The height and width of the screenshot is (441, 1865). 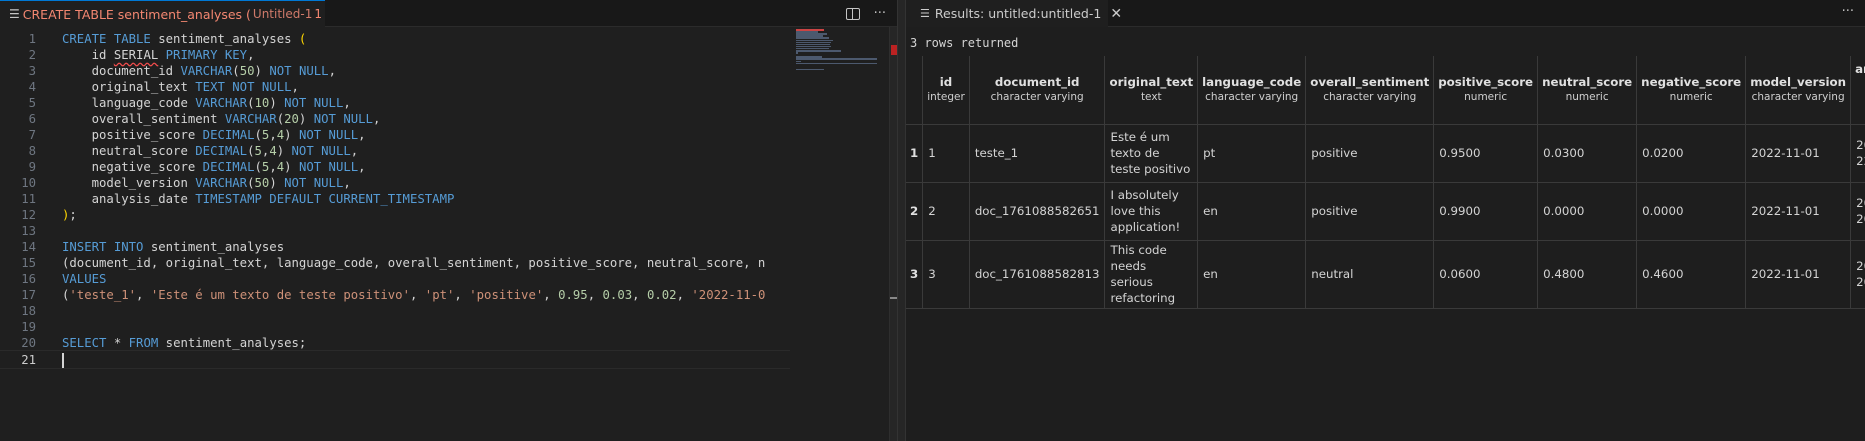 What do you see at coordinates (1857, 90) in the screenshot?
I see `column-header: analysis_datetimestamp without time zone` at bounding box center [1857, 90].